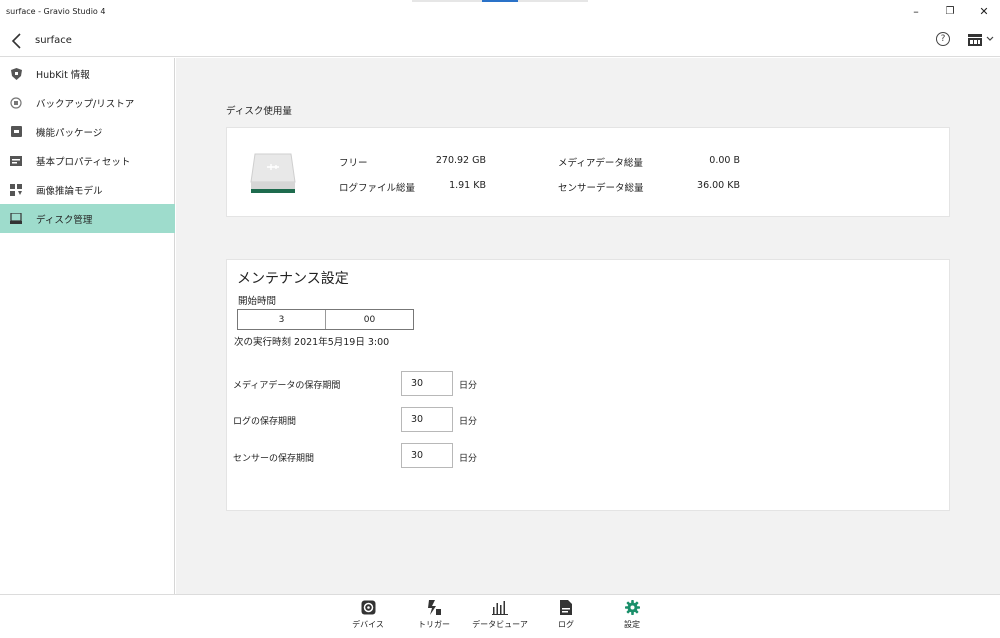  I want to click on tab-trigger: トリガー, so click(434, 617).